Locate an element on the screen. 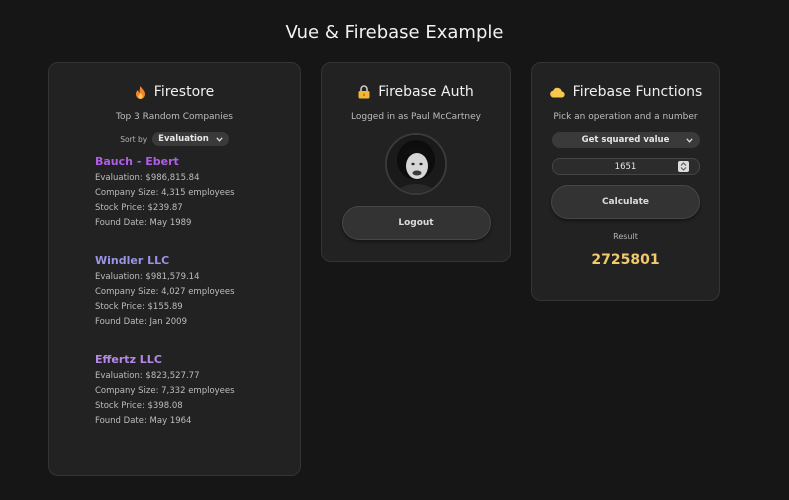  number-spinner is located at coordinates (683, 166).